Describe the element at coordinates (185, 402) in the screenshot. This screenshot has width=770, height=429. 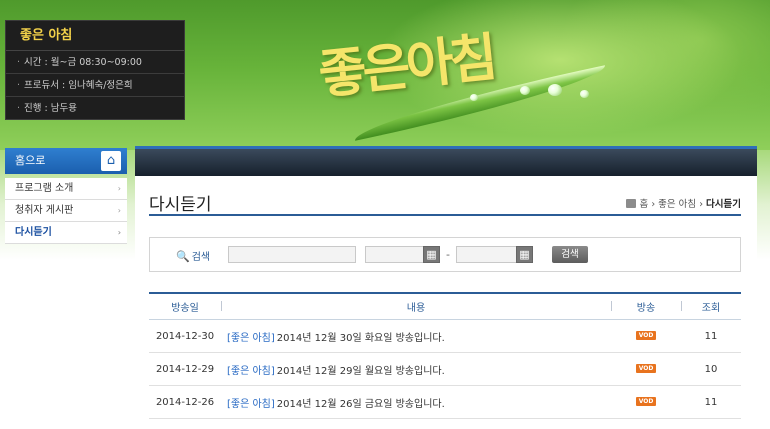
I see `row-date: 2014-12-26` at that location.